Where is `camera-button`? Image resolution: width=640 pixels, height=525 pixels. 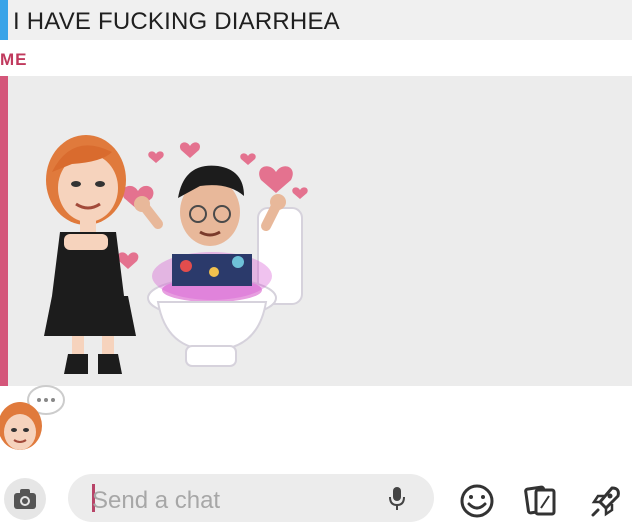
camera-button is located at coordinates (25, 499).